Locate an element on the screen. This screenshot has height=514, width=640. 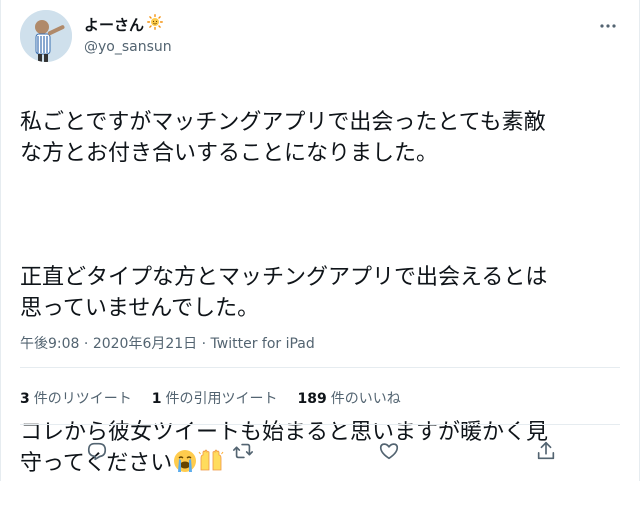
tweet-source: Twitter for iPad is located at coordinates (263, 344).